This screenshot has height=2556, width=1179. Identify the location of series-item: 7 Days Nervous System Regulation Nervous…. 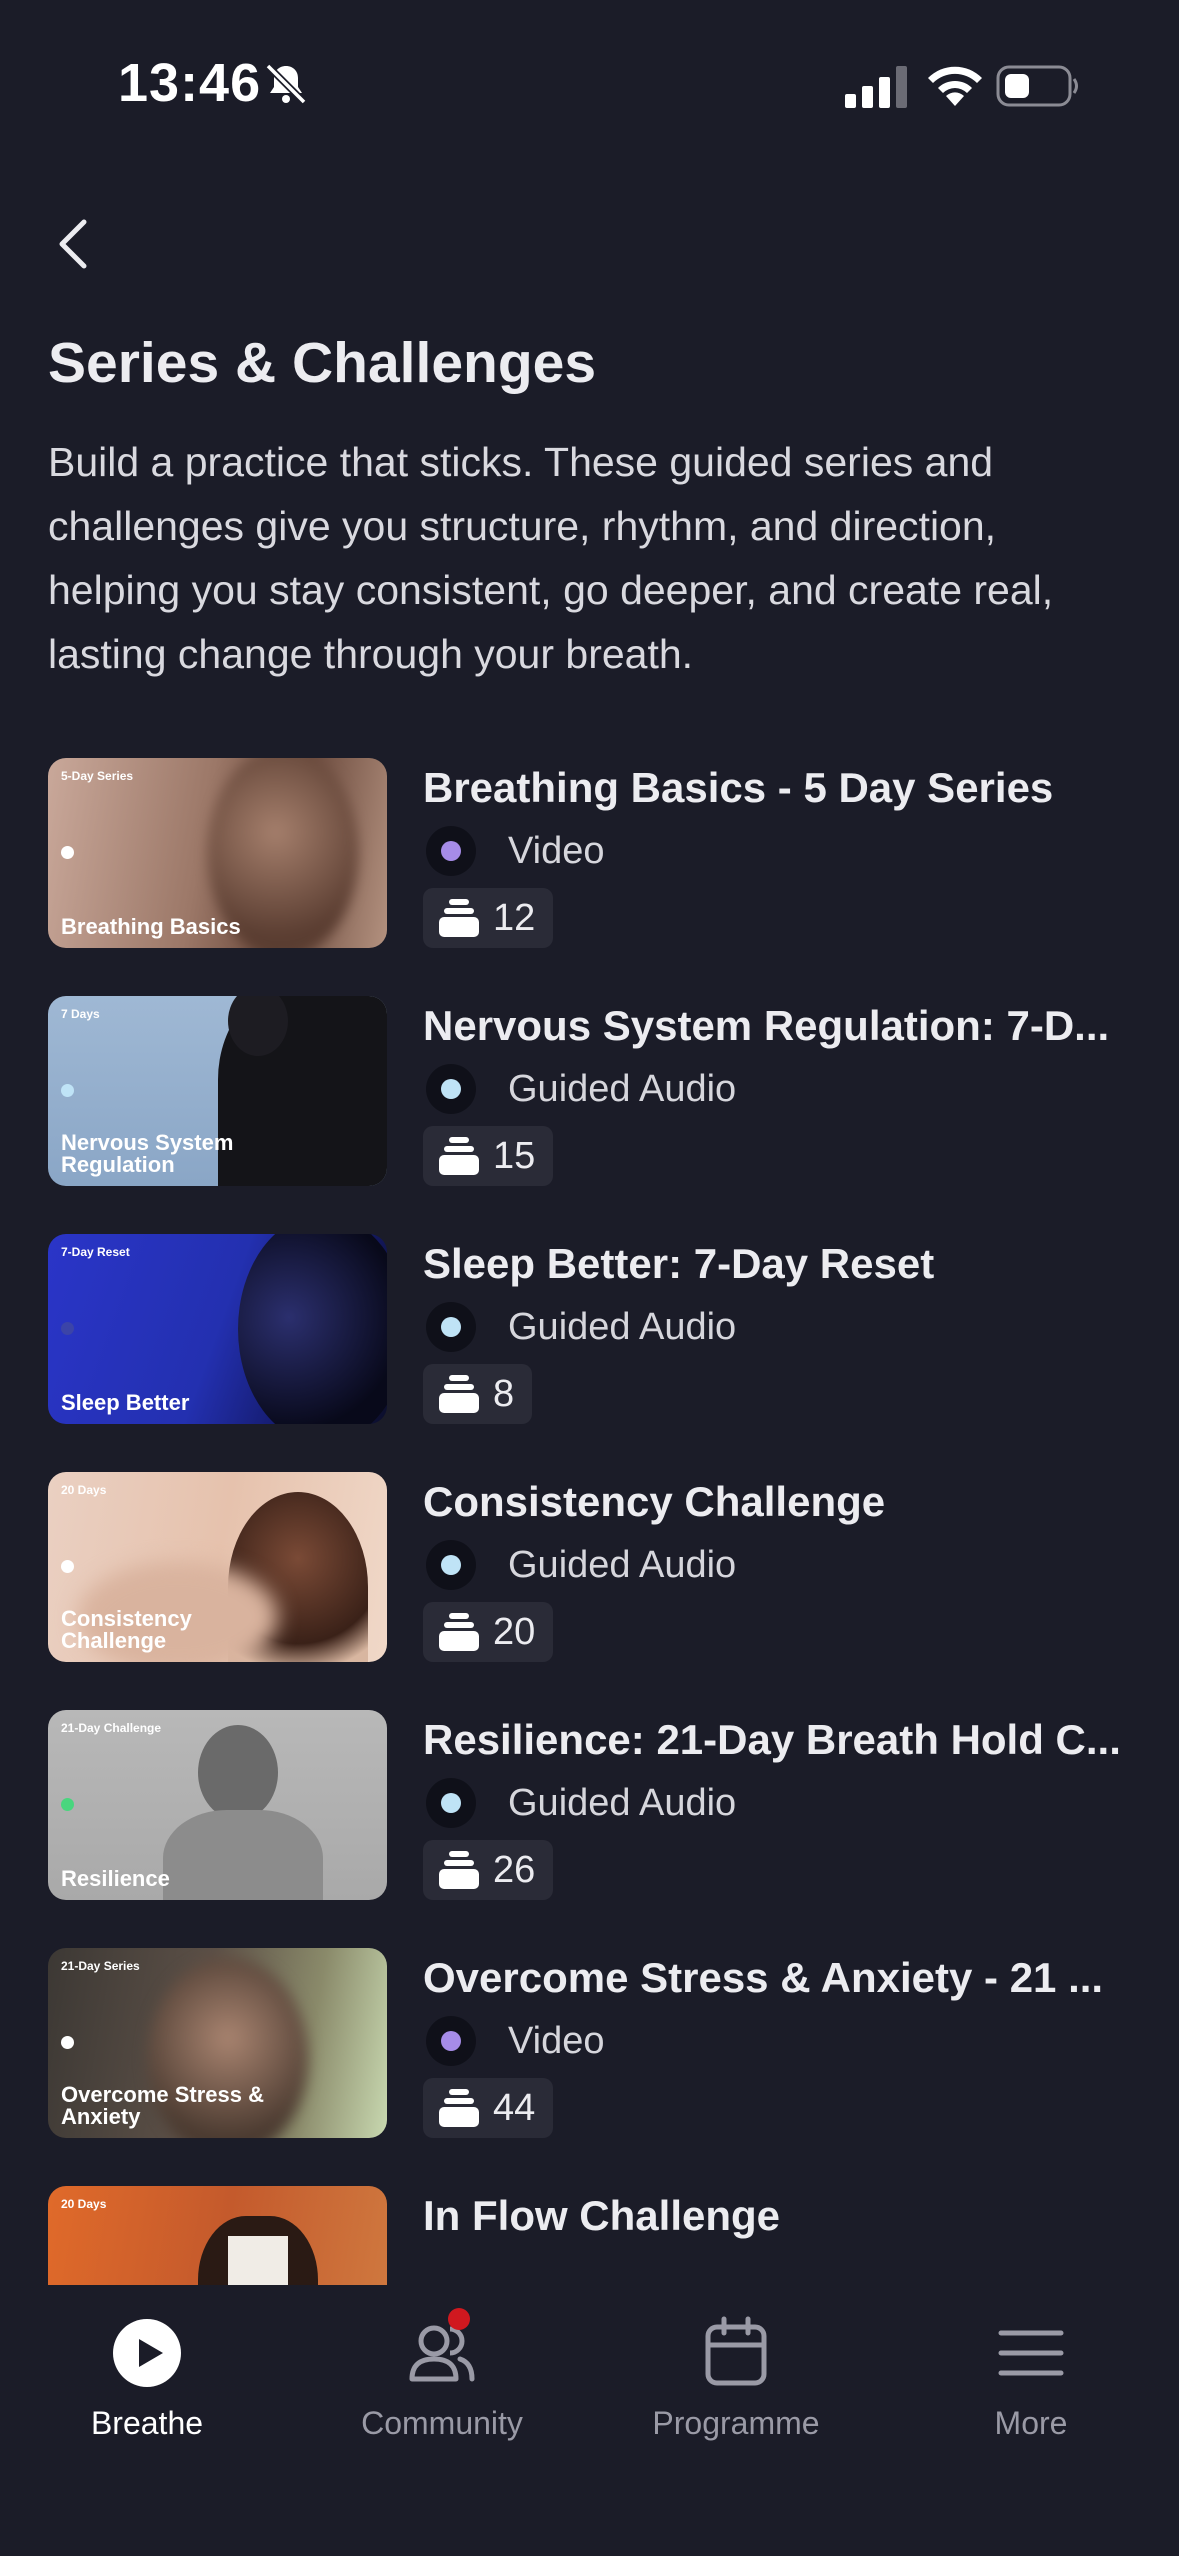
(603, 1092).